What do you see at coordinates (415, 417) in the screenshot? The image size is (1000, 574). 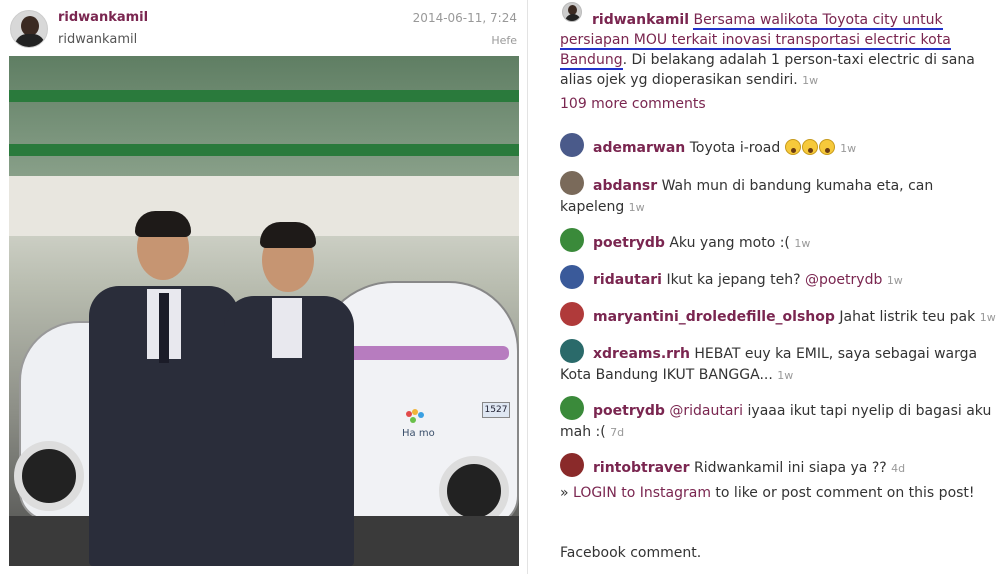 I see `hamo-logo-icon` at bounding box center [415, 417].